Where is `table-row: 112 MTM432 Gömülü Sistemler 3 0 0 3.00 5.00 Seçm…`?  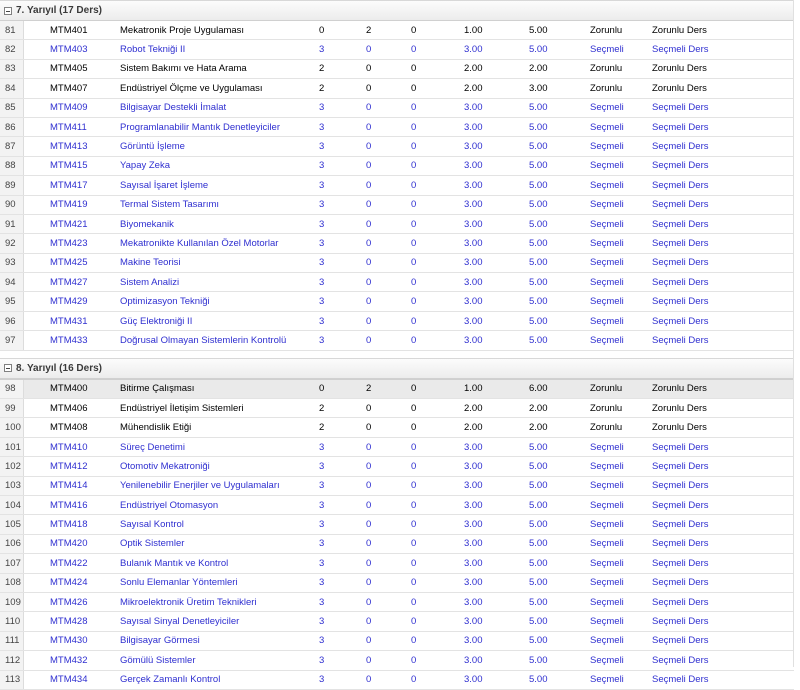
table-row: 112 MTM432 Gömülü Sistemler 3 0 0 3.00 5.00 Seçm… is located at coordinates (397, 661).